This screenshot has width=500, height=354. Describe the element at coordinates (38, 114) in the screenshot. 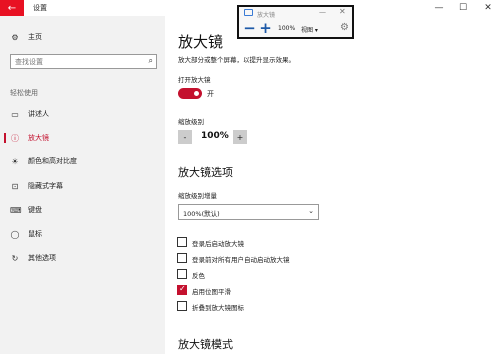

I see `sidebar-item-label: 讲述人` at that location.